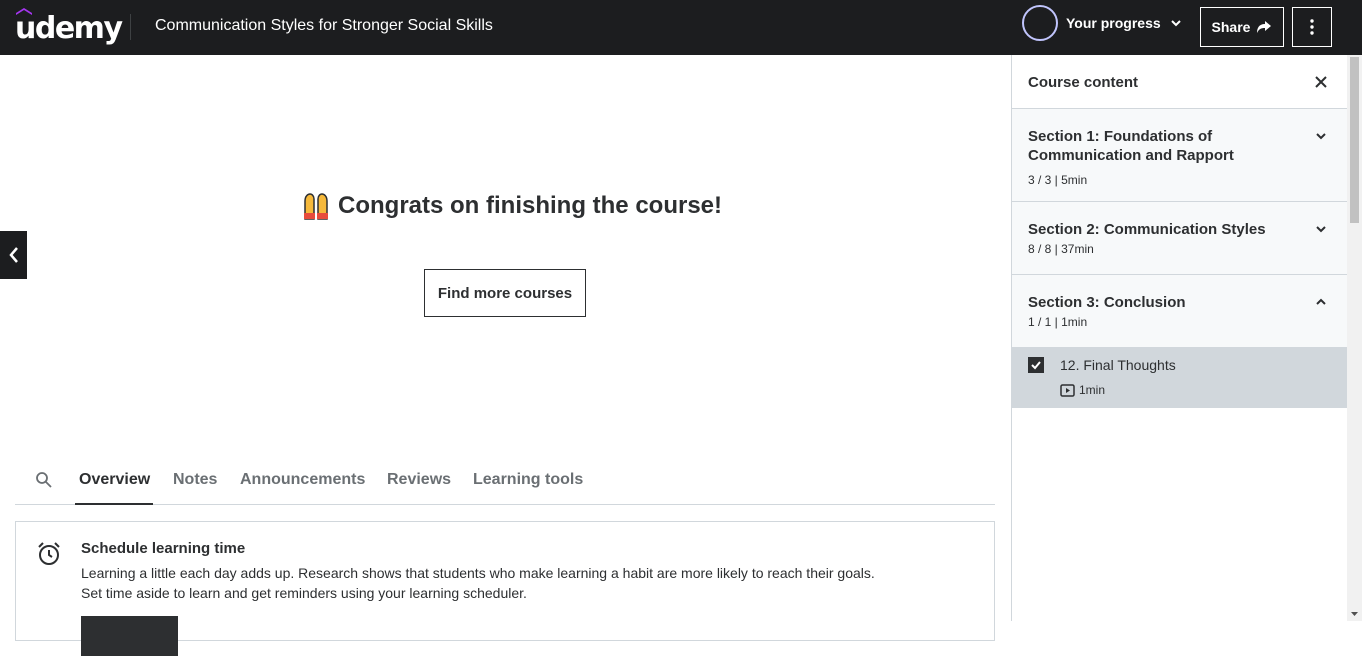 The image size is (1362, 656). I want to click on video-icon, so click(1067, 390).